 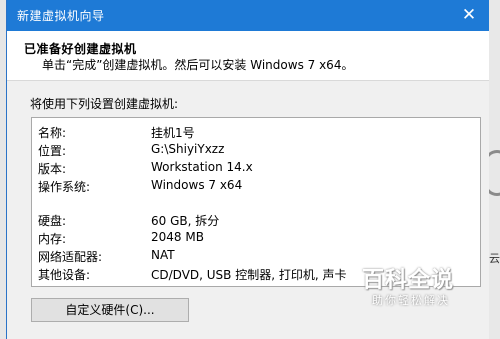 I want to click on background-text-fragment: 云, so click(x=494, y=258).